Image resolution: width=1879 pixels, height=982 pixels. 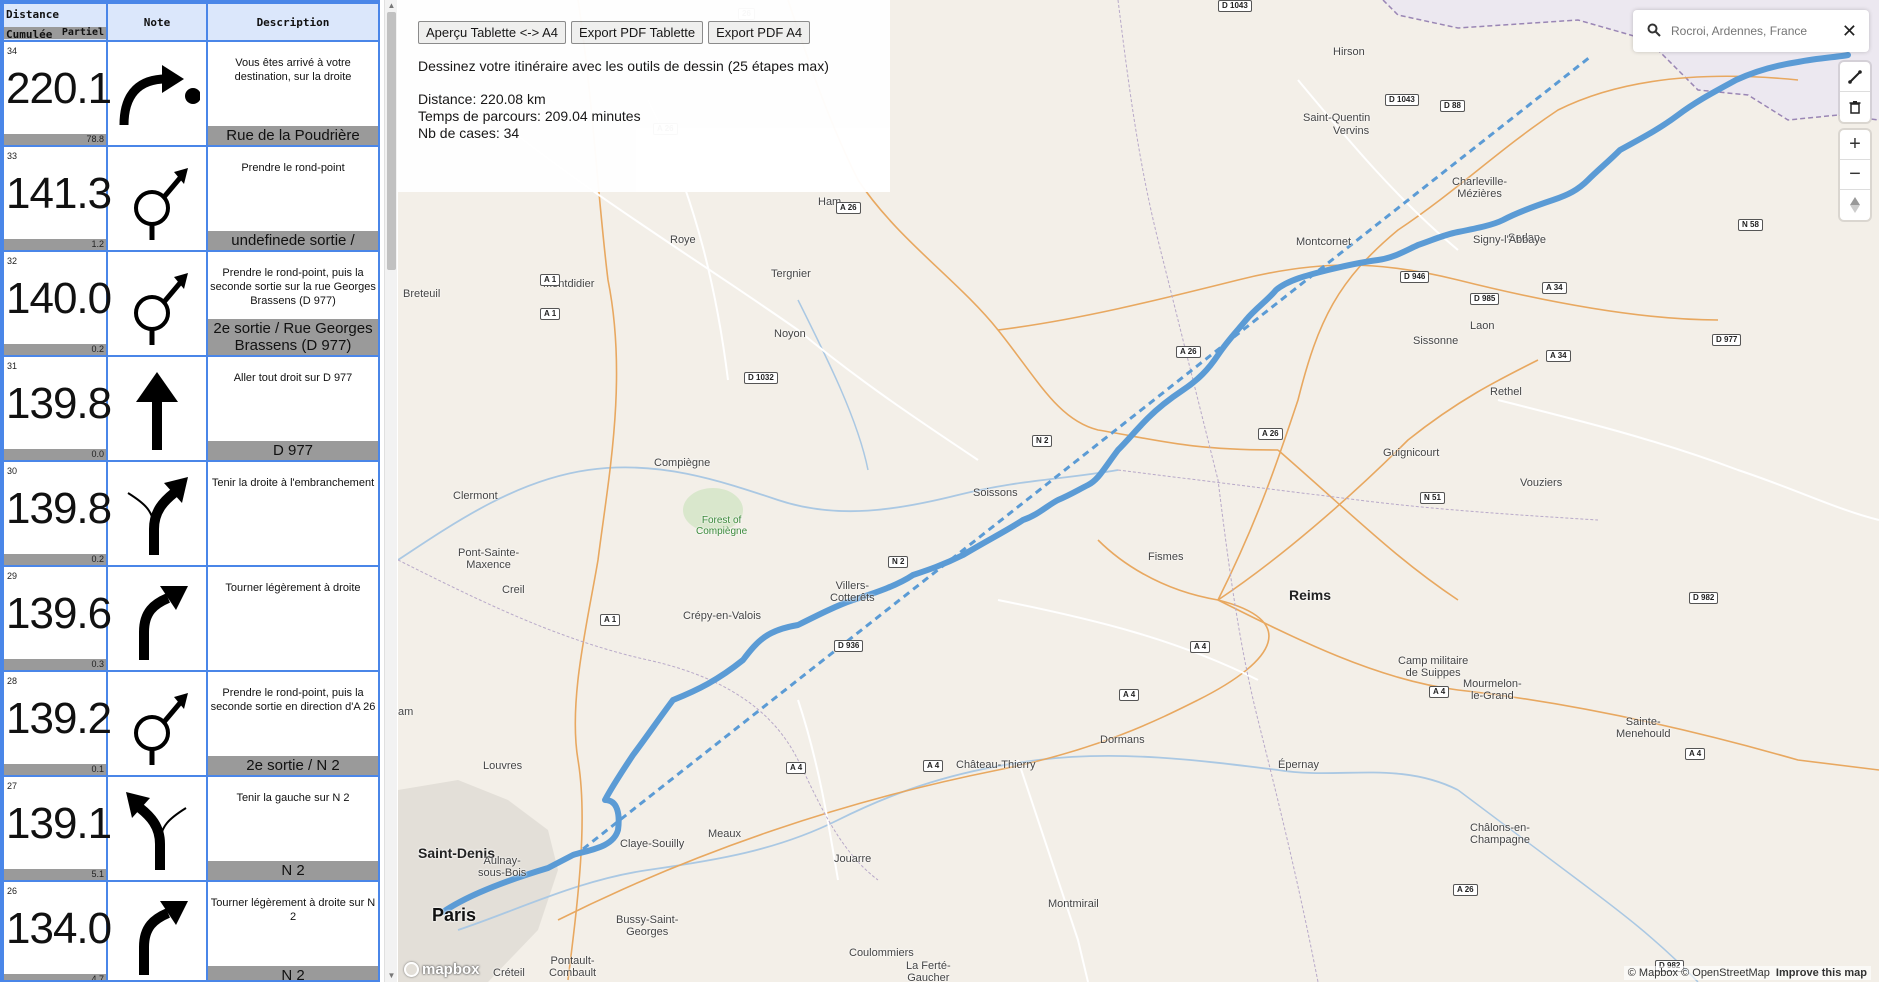 I want to click on mapbox-logo: mapbox, so click(x=442, y=969).